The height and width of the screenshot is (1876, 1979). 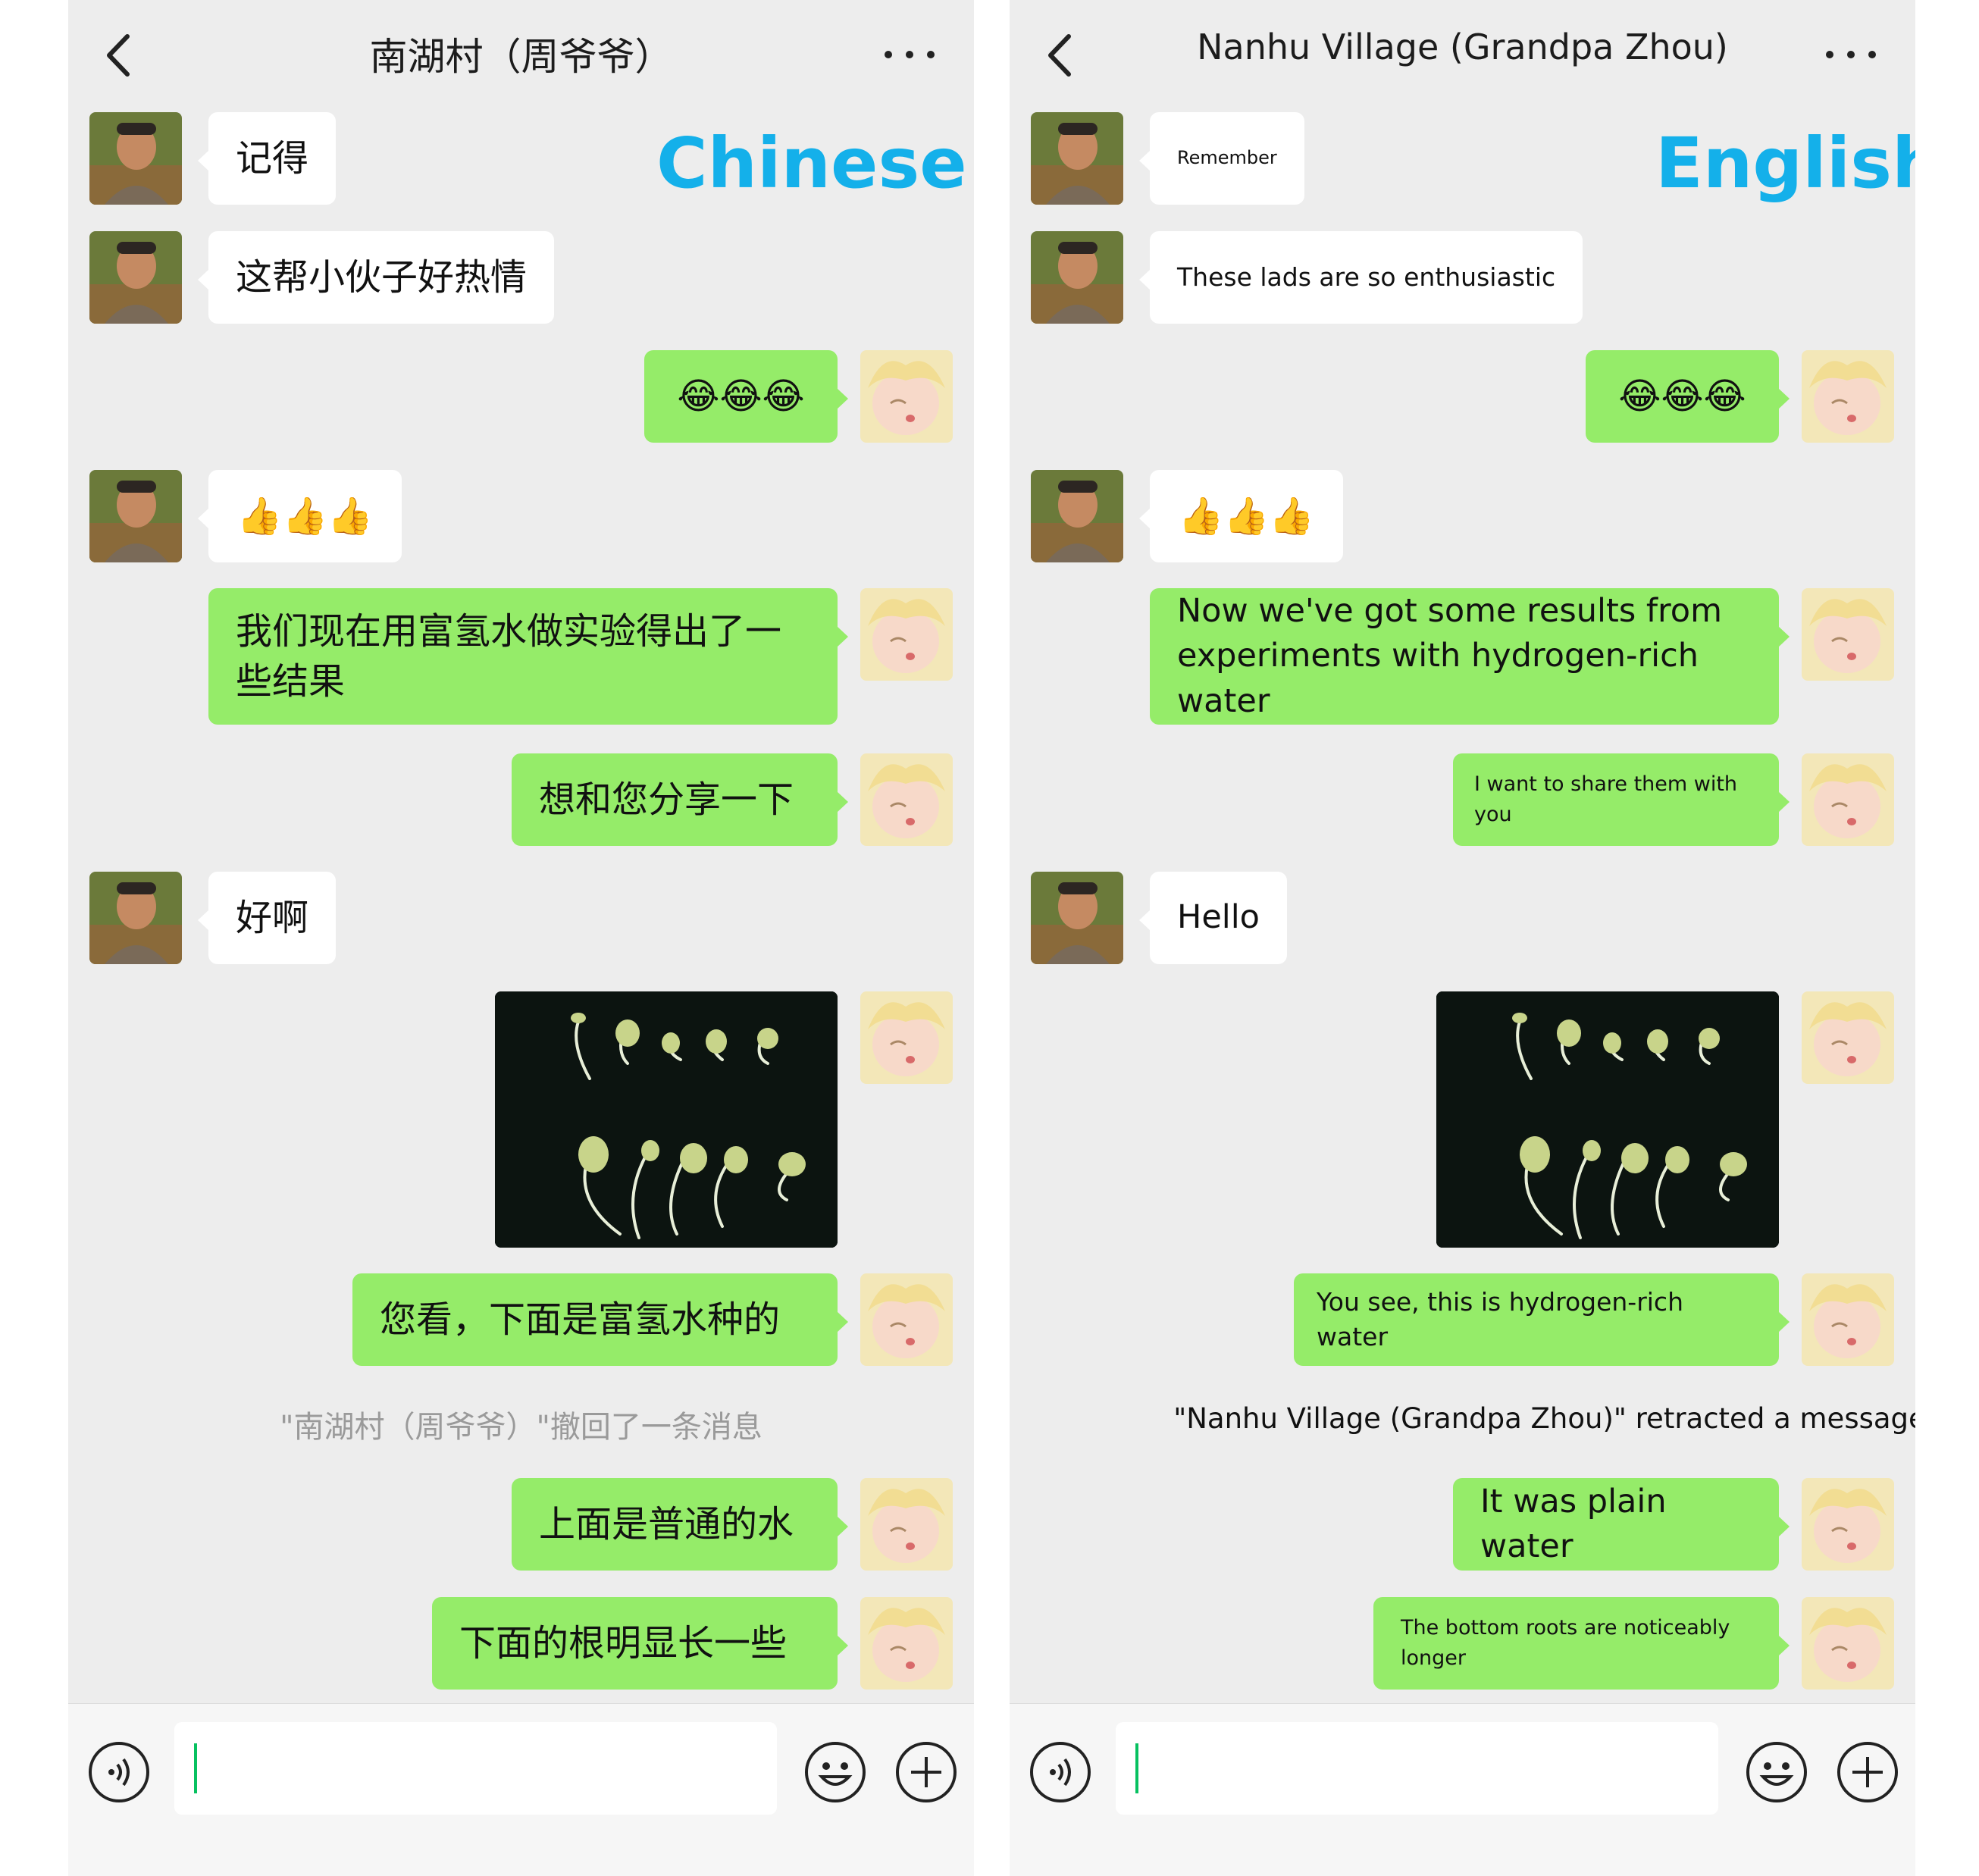 What do you see at coordinates (1573, 1523) in the screenshot?
I see `message-text: It was plain water` at bounding box center [1573, 1523].